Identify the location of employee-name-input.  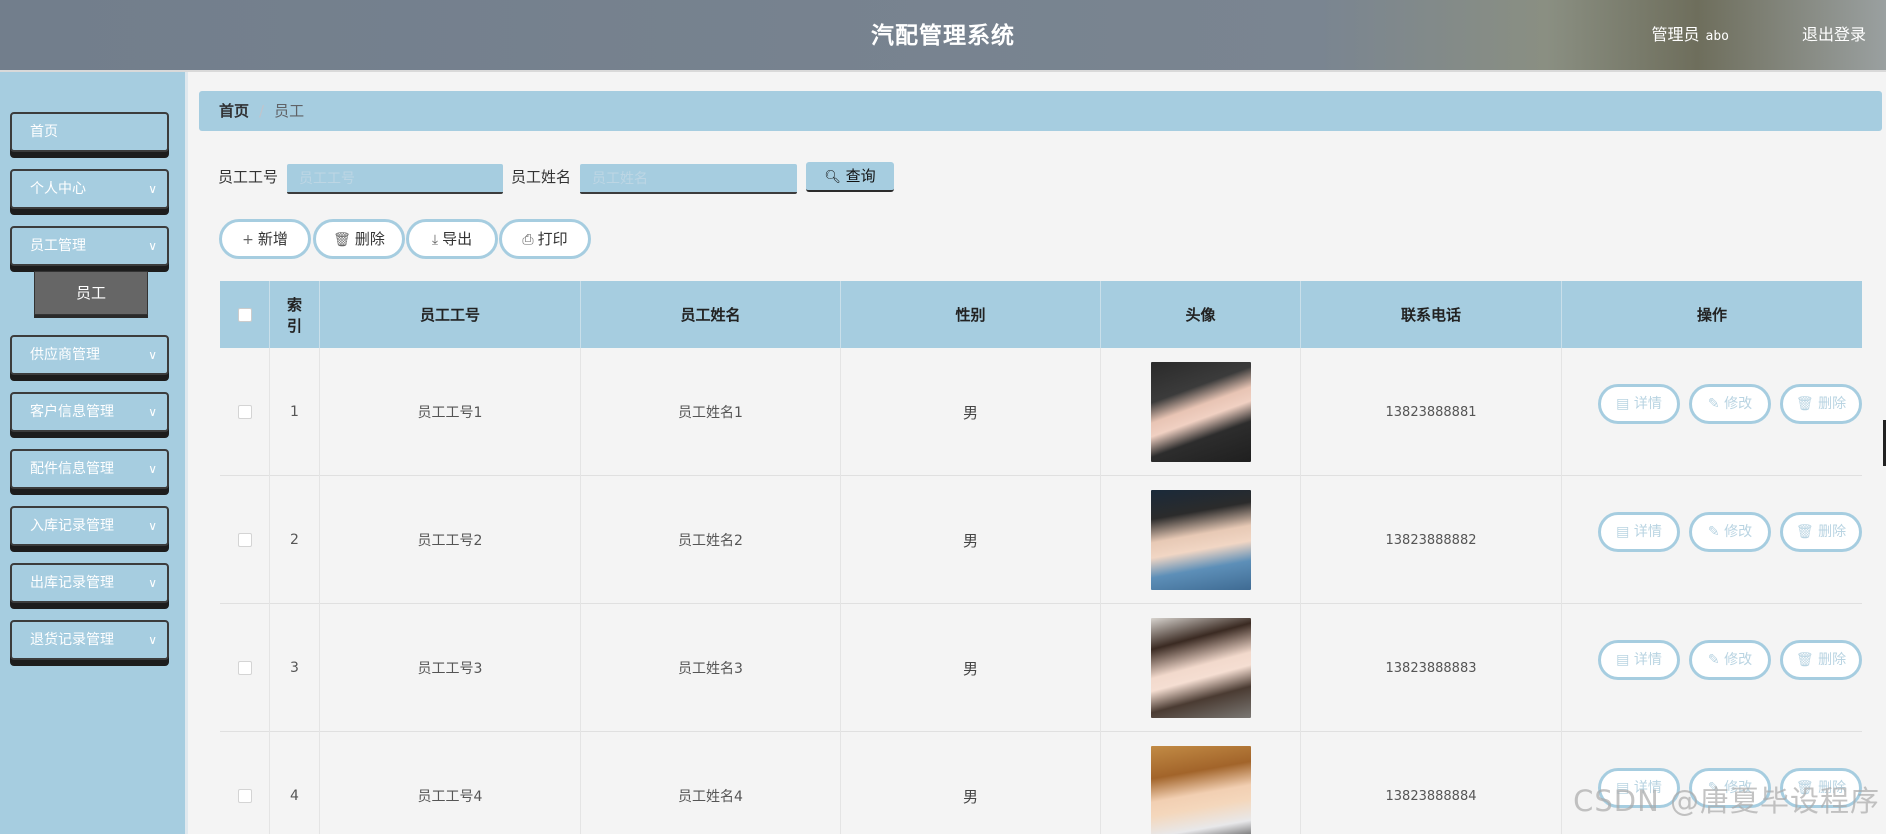
(688, 179).